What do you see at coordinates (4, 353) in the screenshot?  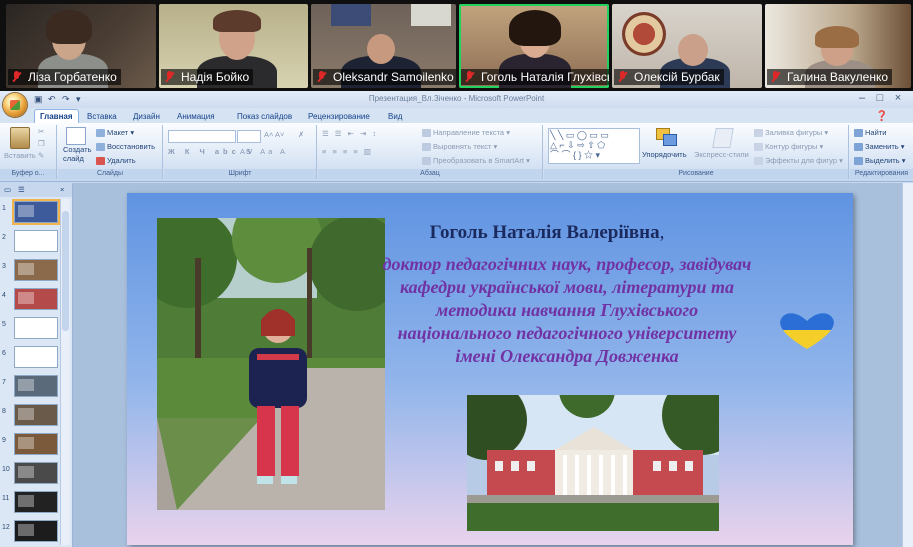 I see `thumbnail-number: 6` at bounding box center [4, 353].